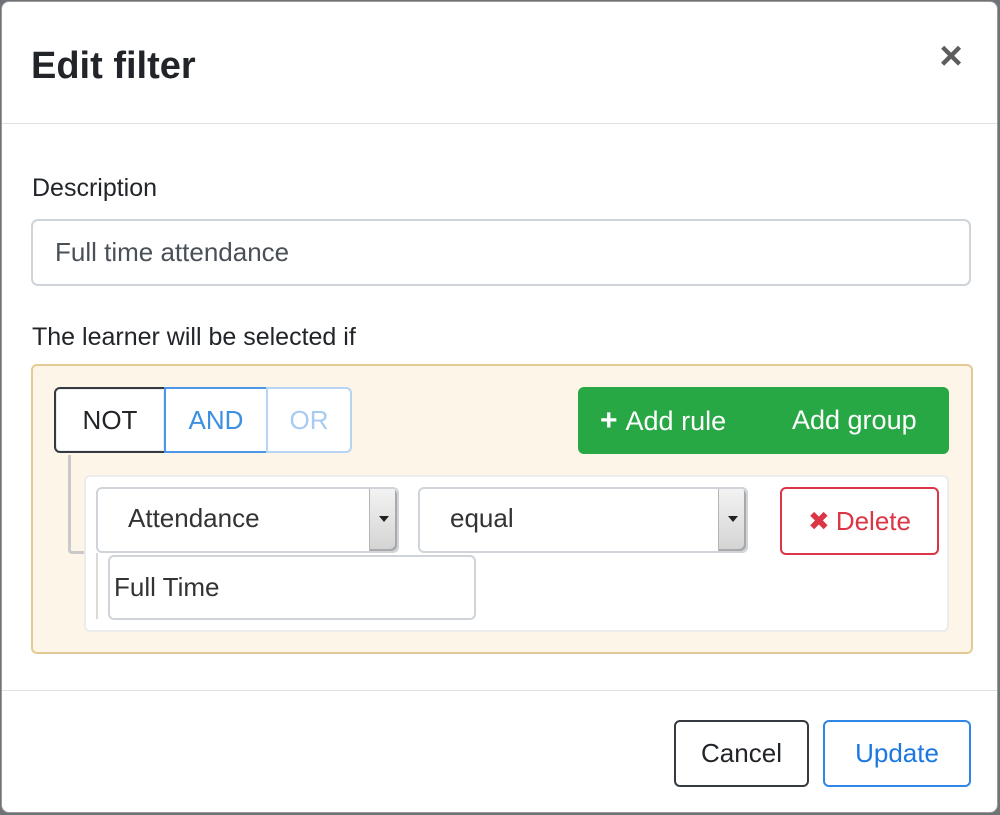 The image size is (1000, 815). Describe the element at coordinates (482, 518) in the screenshot. I see `operator-select-value: equal` at that location.